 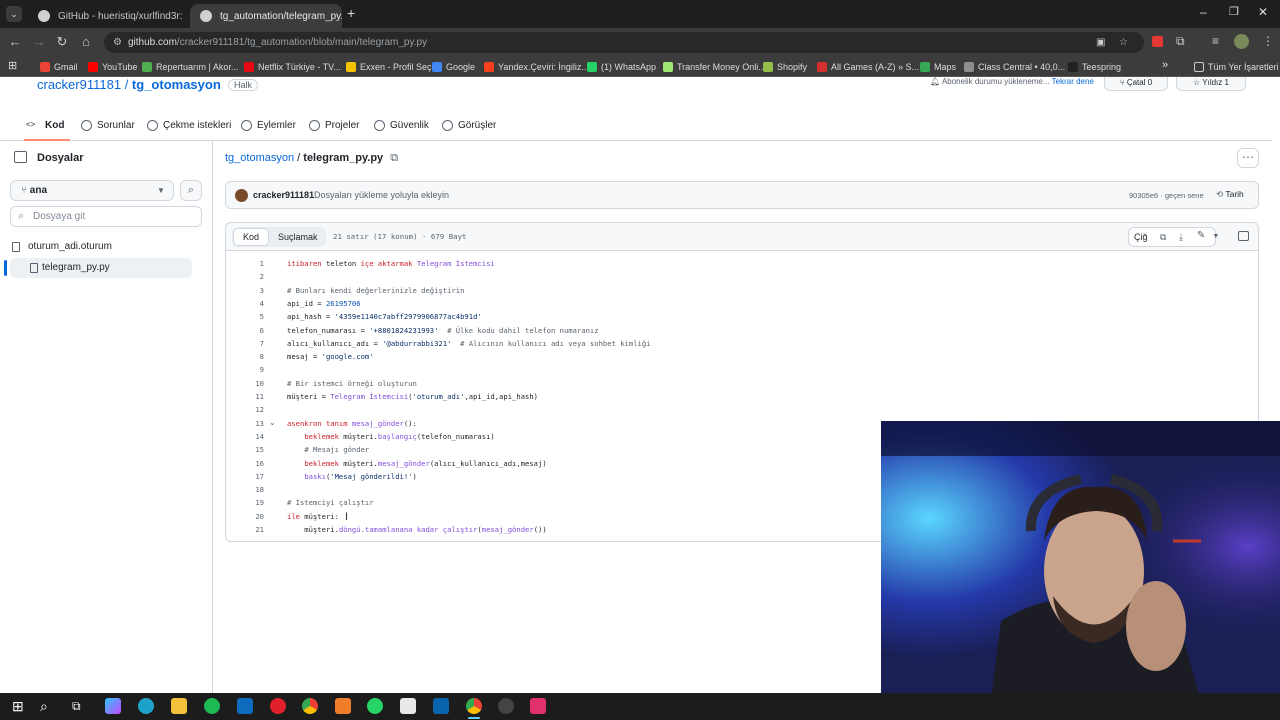 What do you see at coordinates (1241, 41) in the screenshot?
I see `profile-avatar` at bounding box center [1241, 41].